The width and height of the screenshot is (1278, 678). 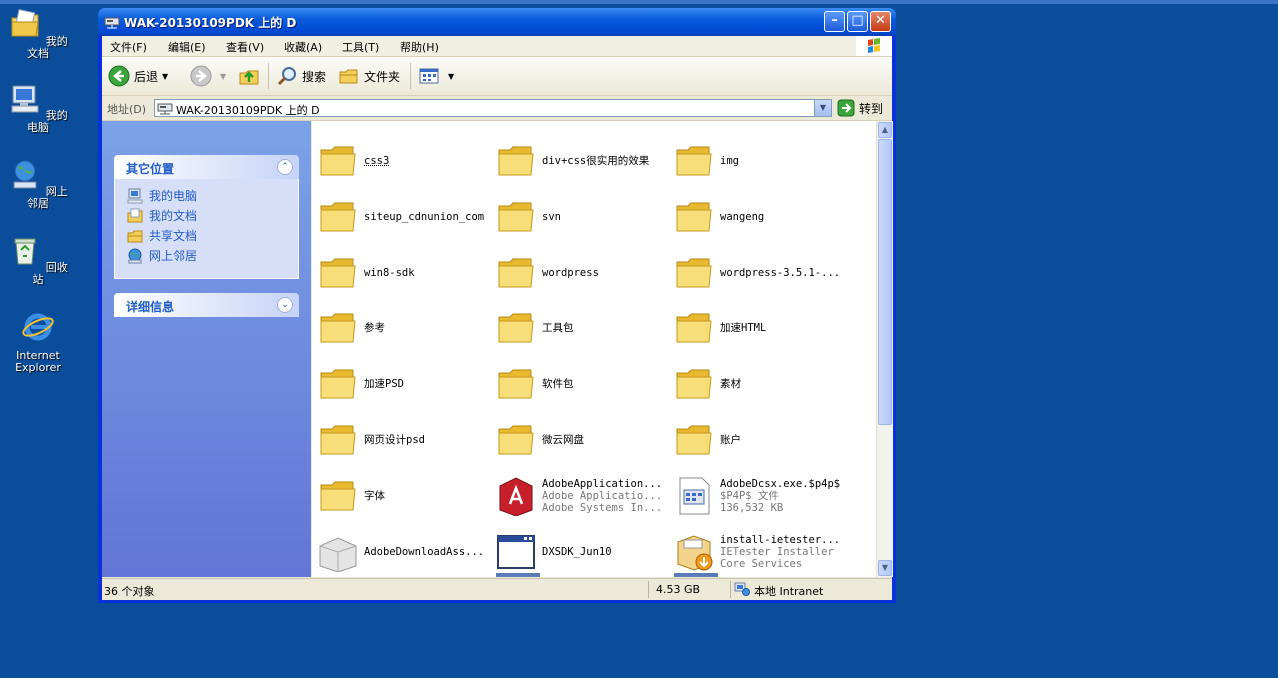 I want to click on list-item: wordpress, so click(x=585, y=273).